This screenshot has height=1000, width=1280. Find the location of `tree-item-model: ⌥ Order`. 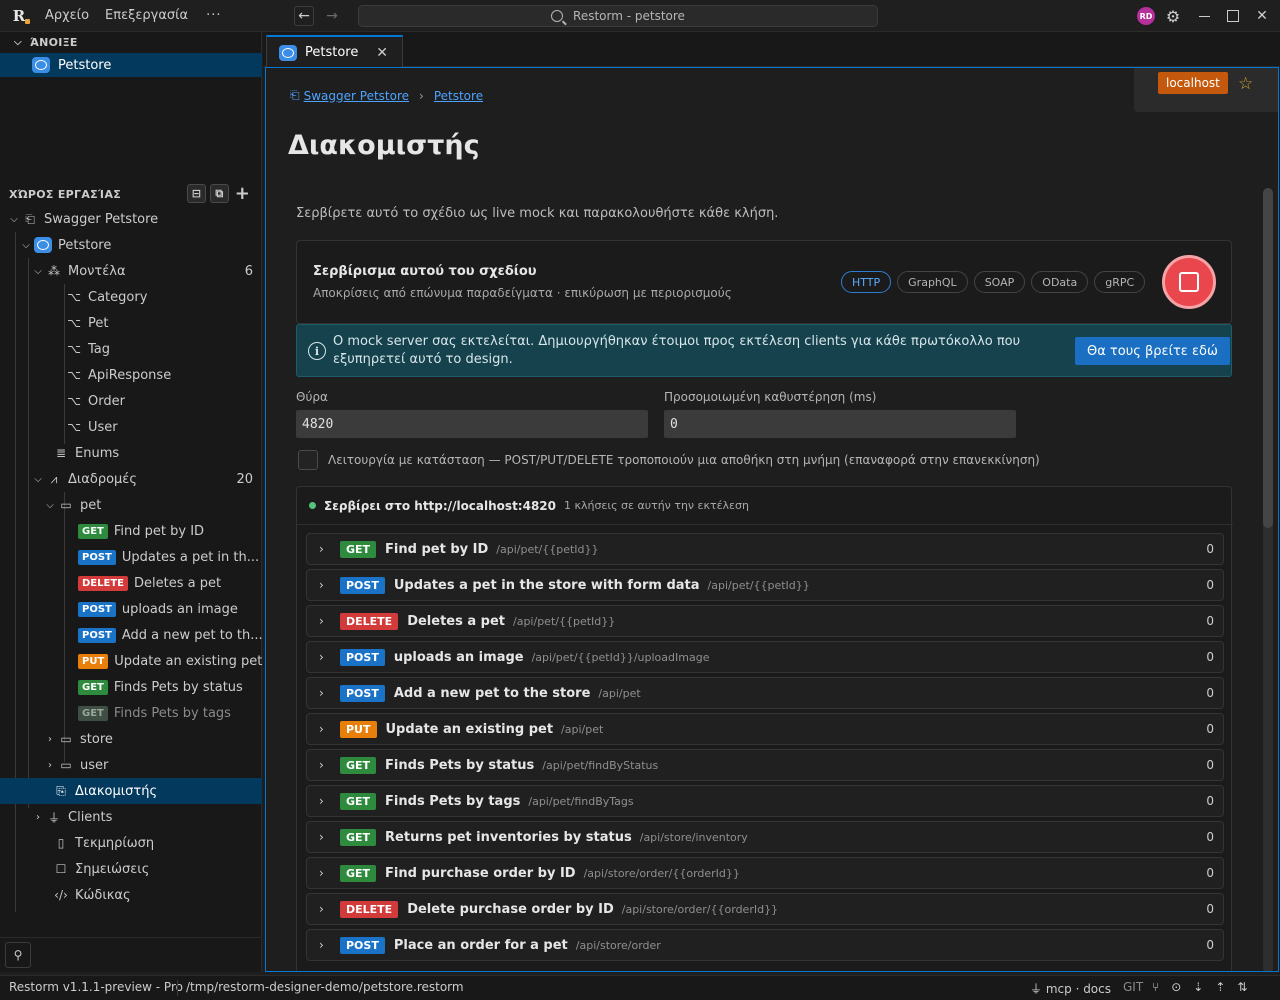

tree-item-model: ⌥ Order is located at coordinates (131, 401).